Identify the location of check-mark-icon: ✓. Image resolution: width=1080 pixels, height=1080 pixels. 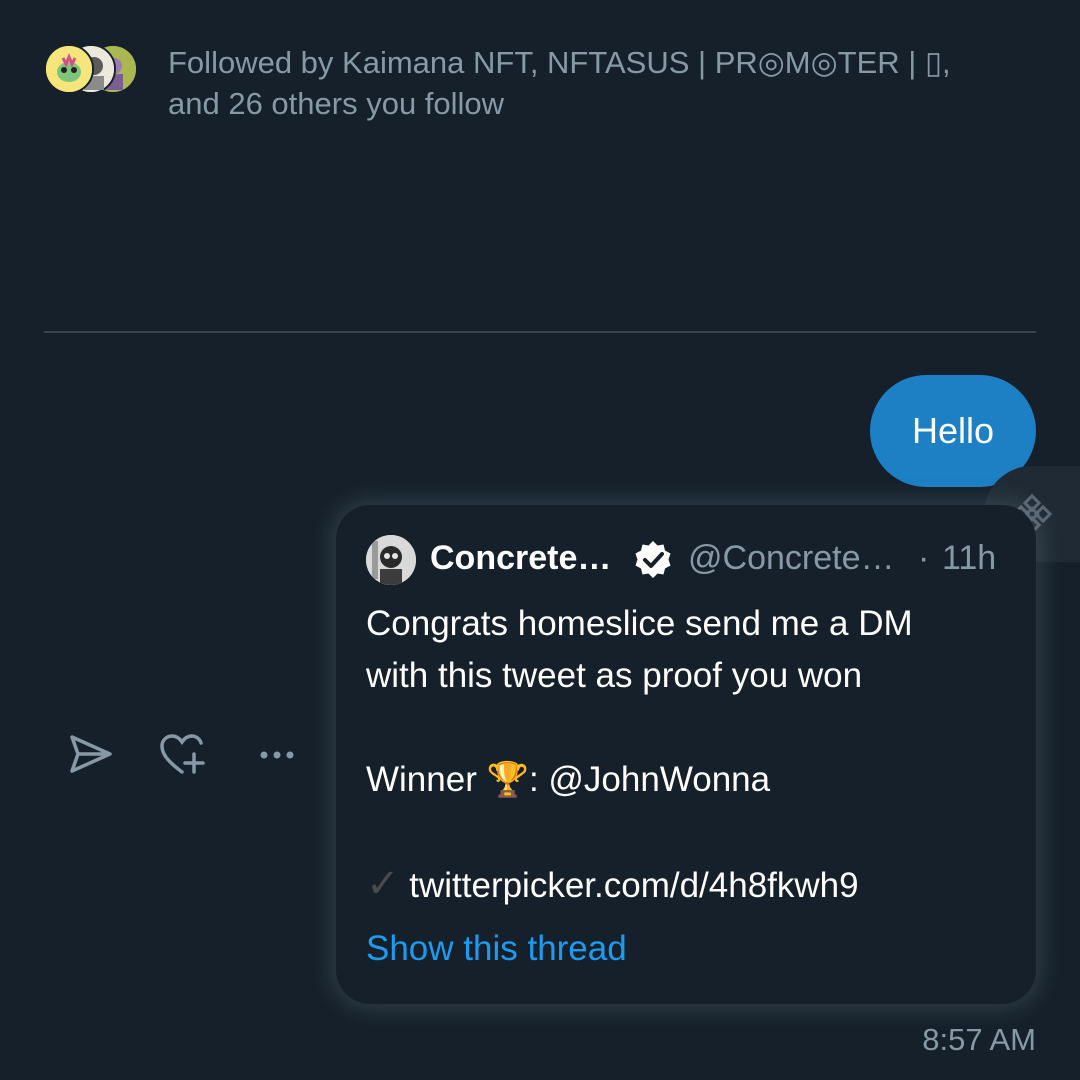
(383, 884).